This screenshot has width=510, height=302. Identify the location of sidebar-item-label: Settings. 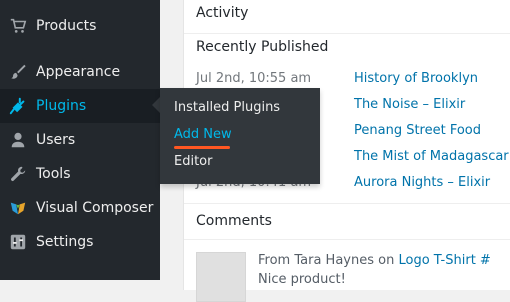
(65, 242).